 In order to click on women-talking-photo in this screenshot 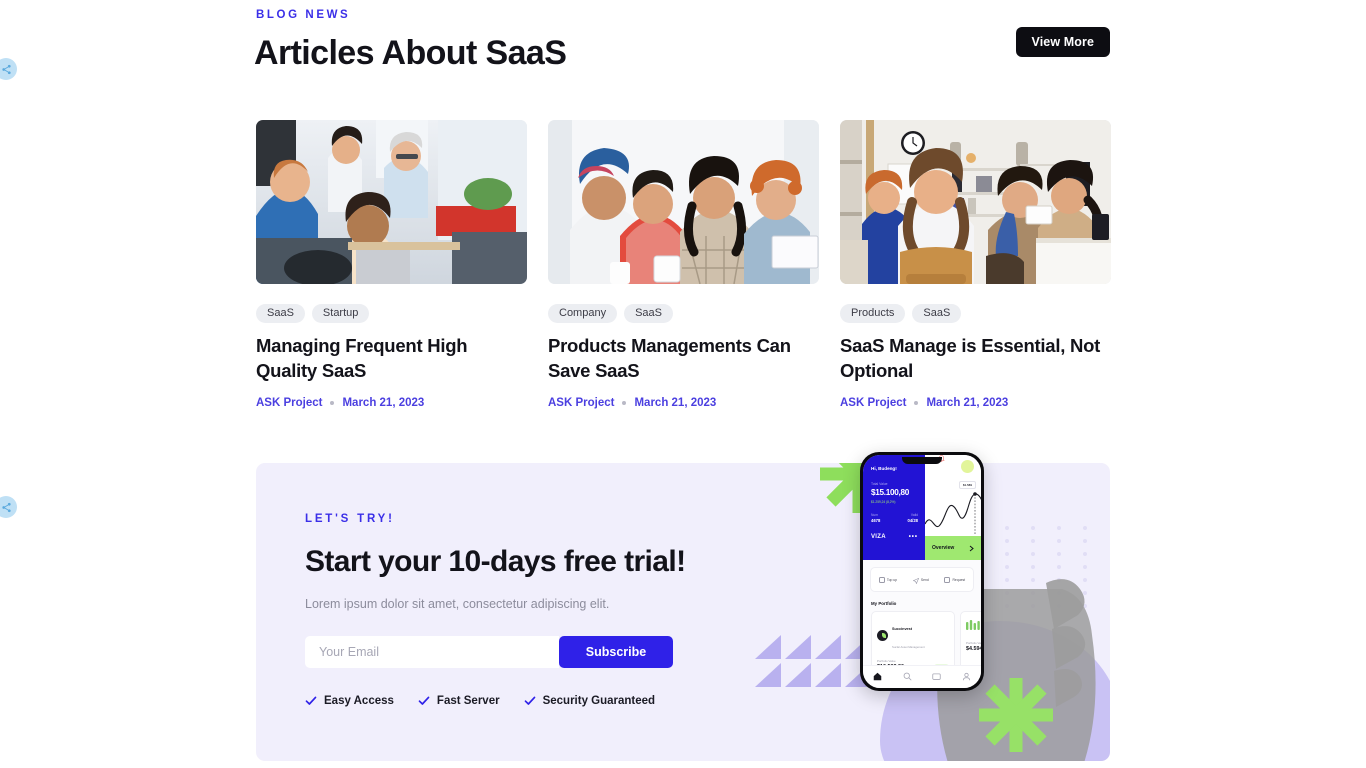, I will do `click(683, 202)`.